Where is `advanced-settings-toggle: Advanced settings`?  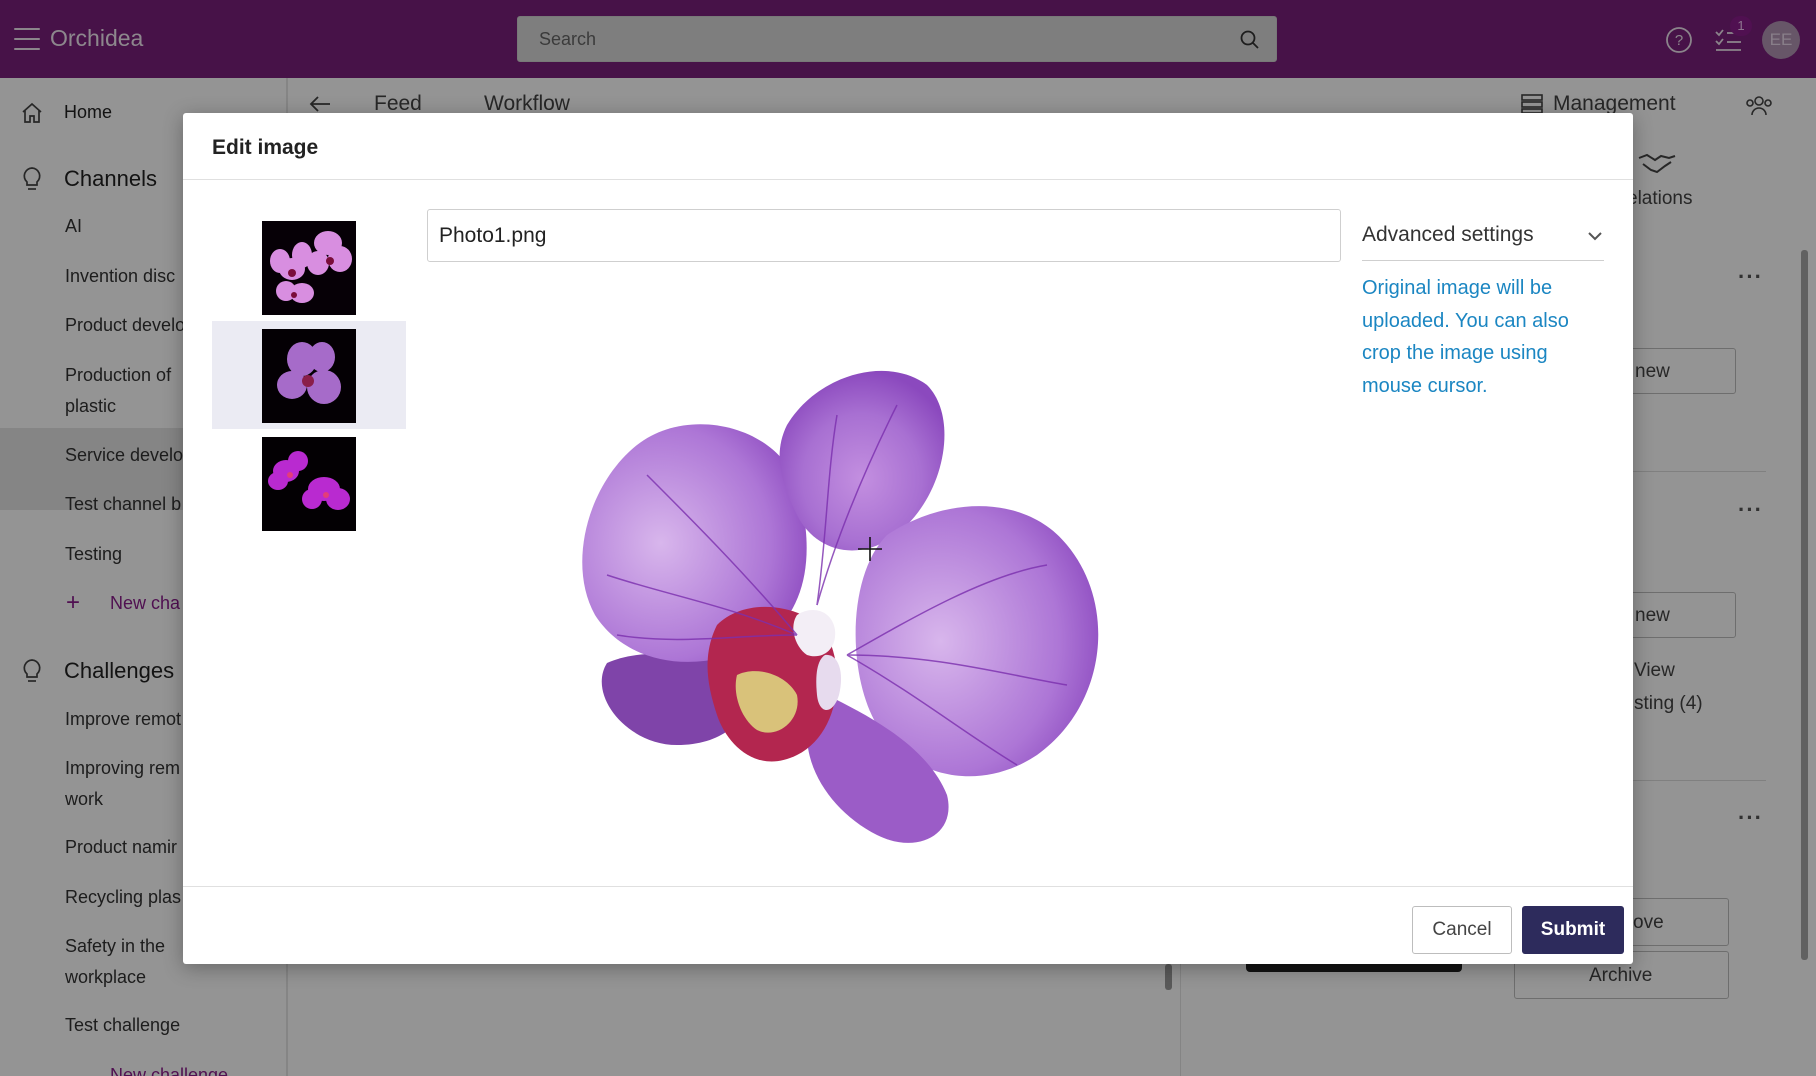 advanced-settings-toggle: Advanced settings is located at coordinates (1483, 236).